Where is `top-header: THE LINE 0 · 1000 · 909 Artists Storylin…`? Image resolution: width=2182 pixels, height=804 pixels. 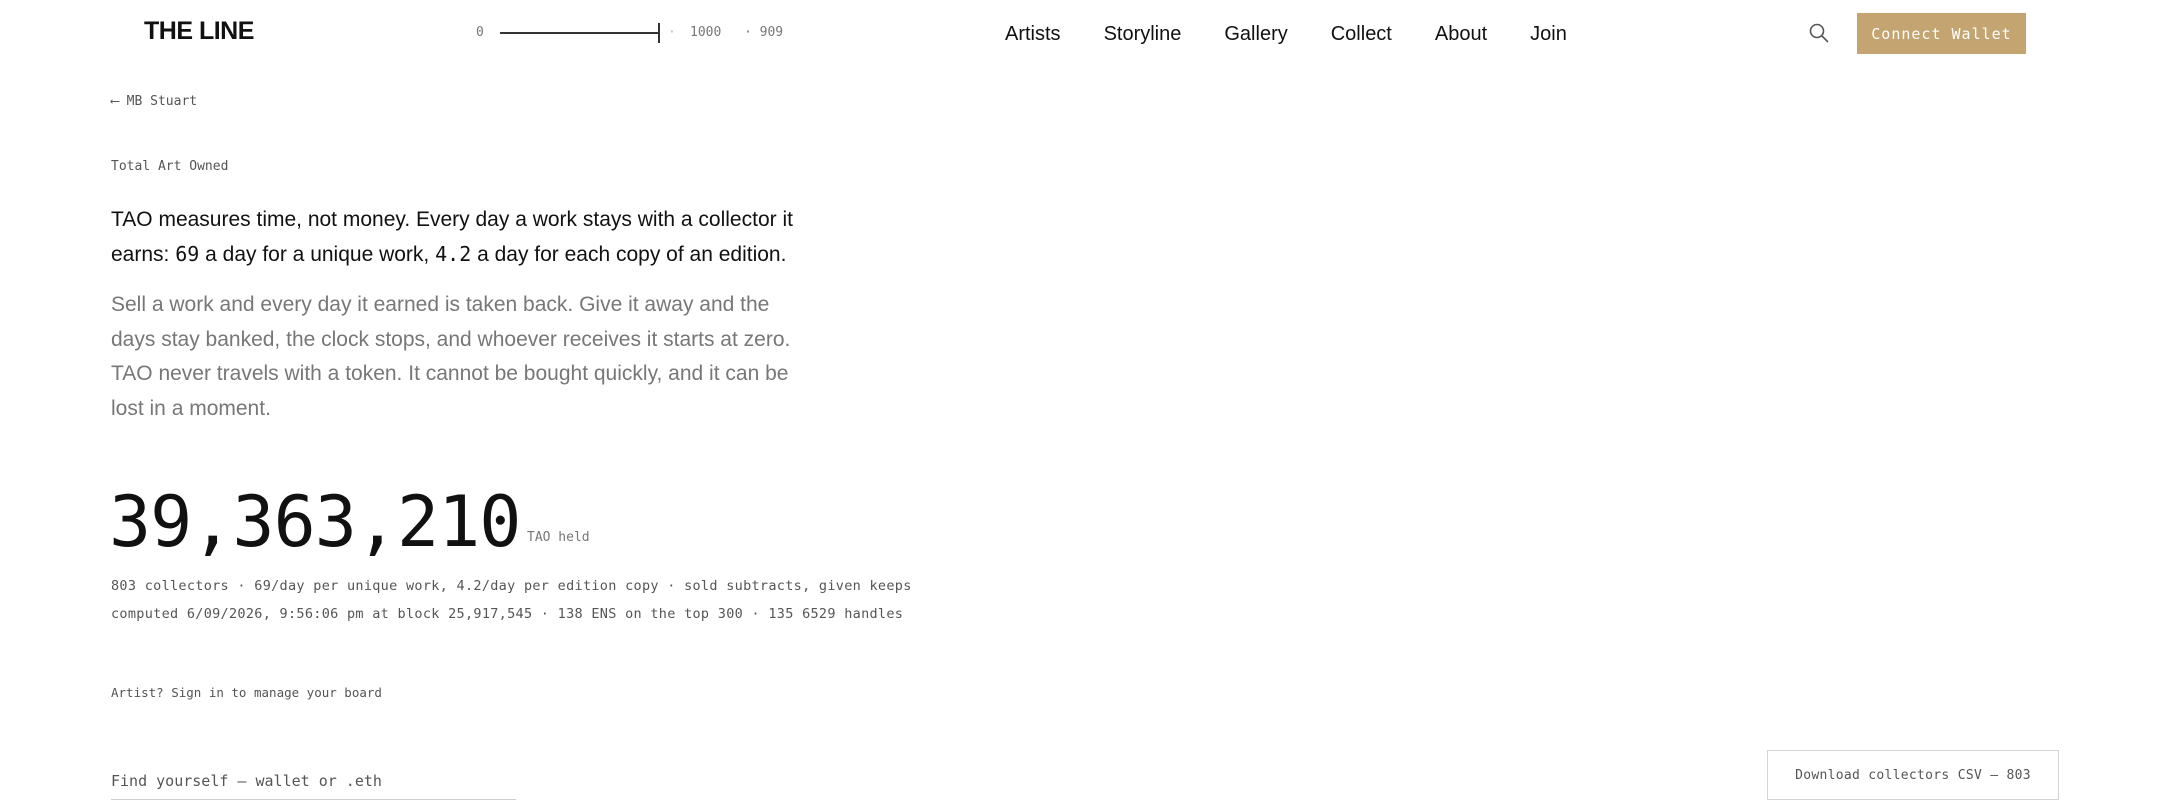
top-header: THE LINE 0 · 1000 · 909 Artists Storylin… is located at coordinates (1091, 35).